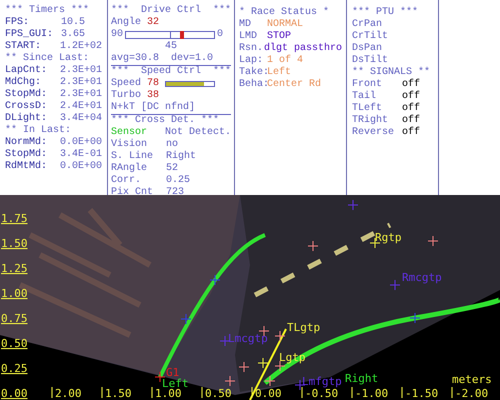 The width and height of the screenshot is (500, 400). I want to click on cross-value: 723, so click(175, 193).